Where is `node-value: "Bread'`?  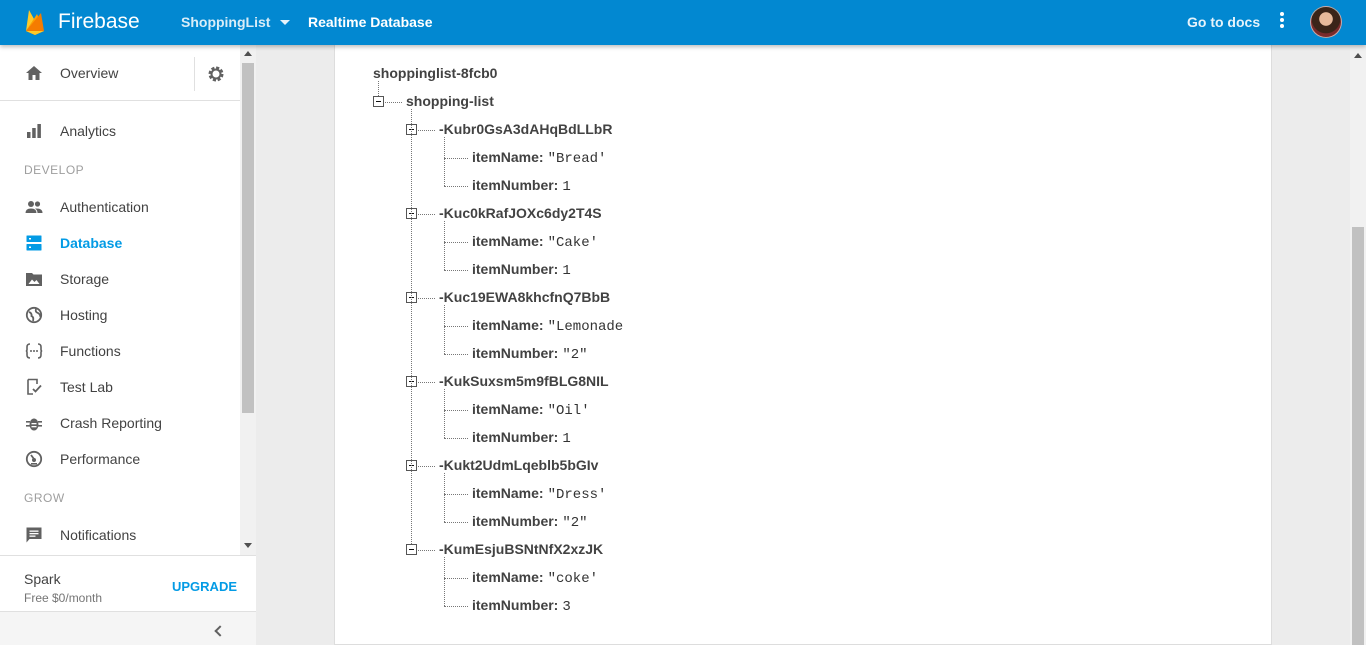 node-value: "Bread' is located at coordinates (577, 159).